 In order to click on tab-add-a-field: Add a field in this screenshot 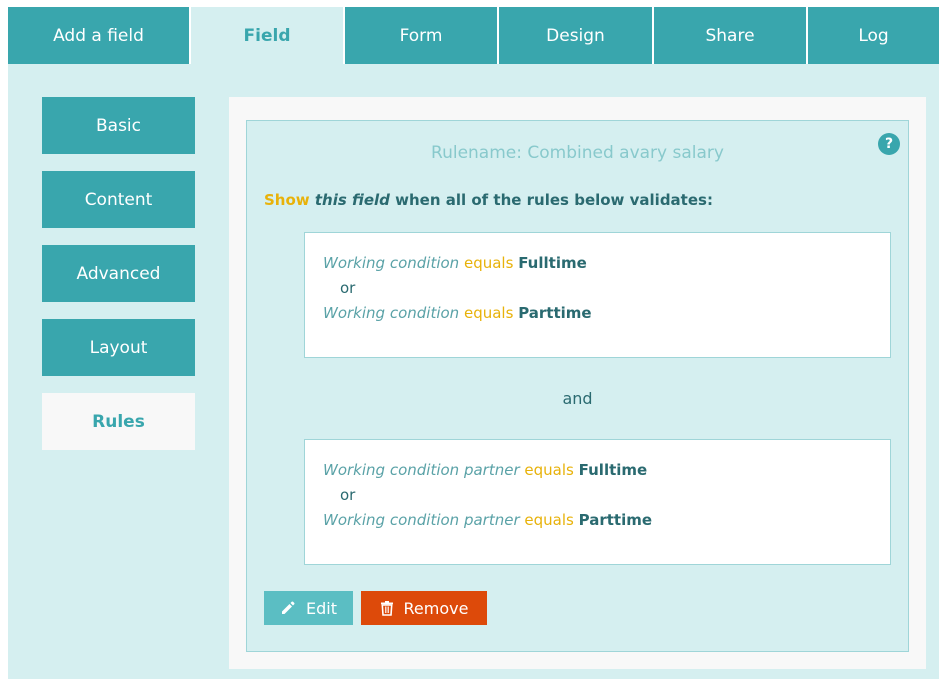, I will do `click(99, 35)`.